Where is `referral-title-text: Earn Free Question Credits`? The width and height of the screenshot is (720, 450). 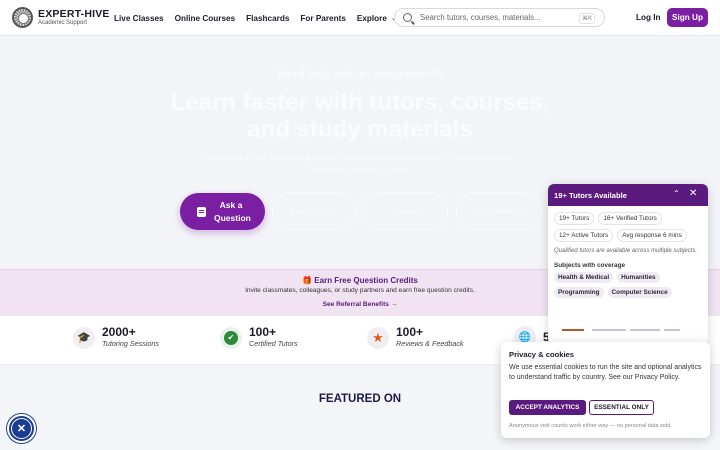
referral-title-text: Earn Free Question Credits is located at coordinates (366, 280).